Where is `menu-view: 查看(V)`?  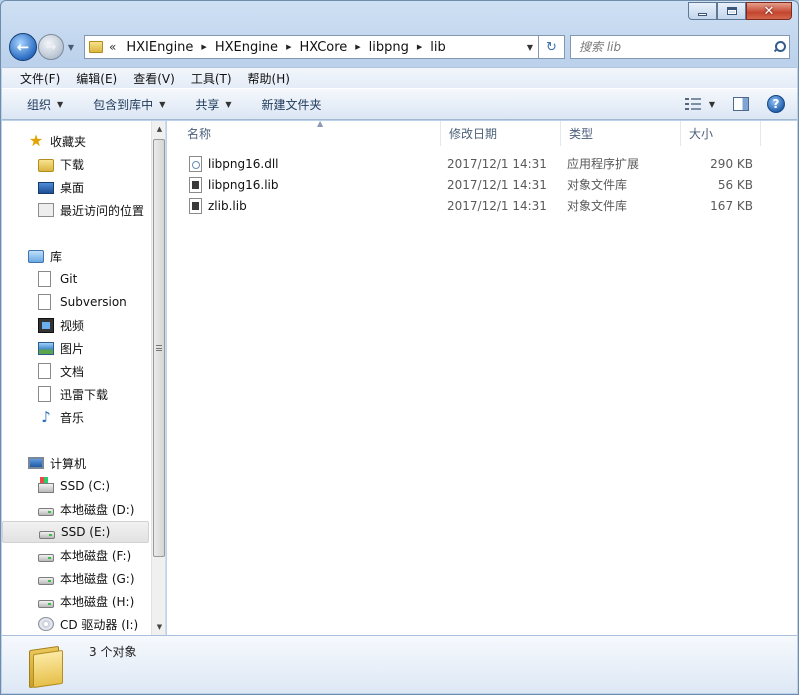 menu-view: 查看(V) is located at coordinates (154, 78).